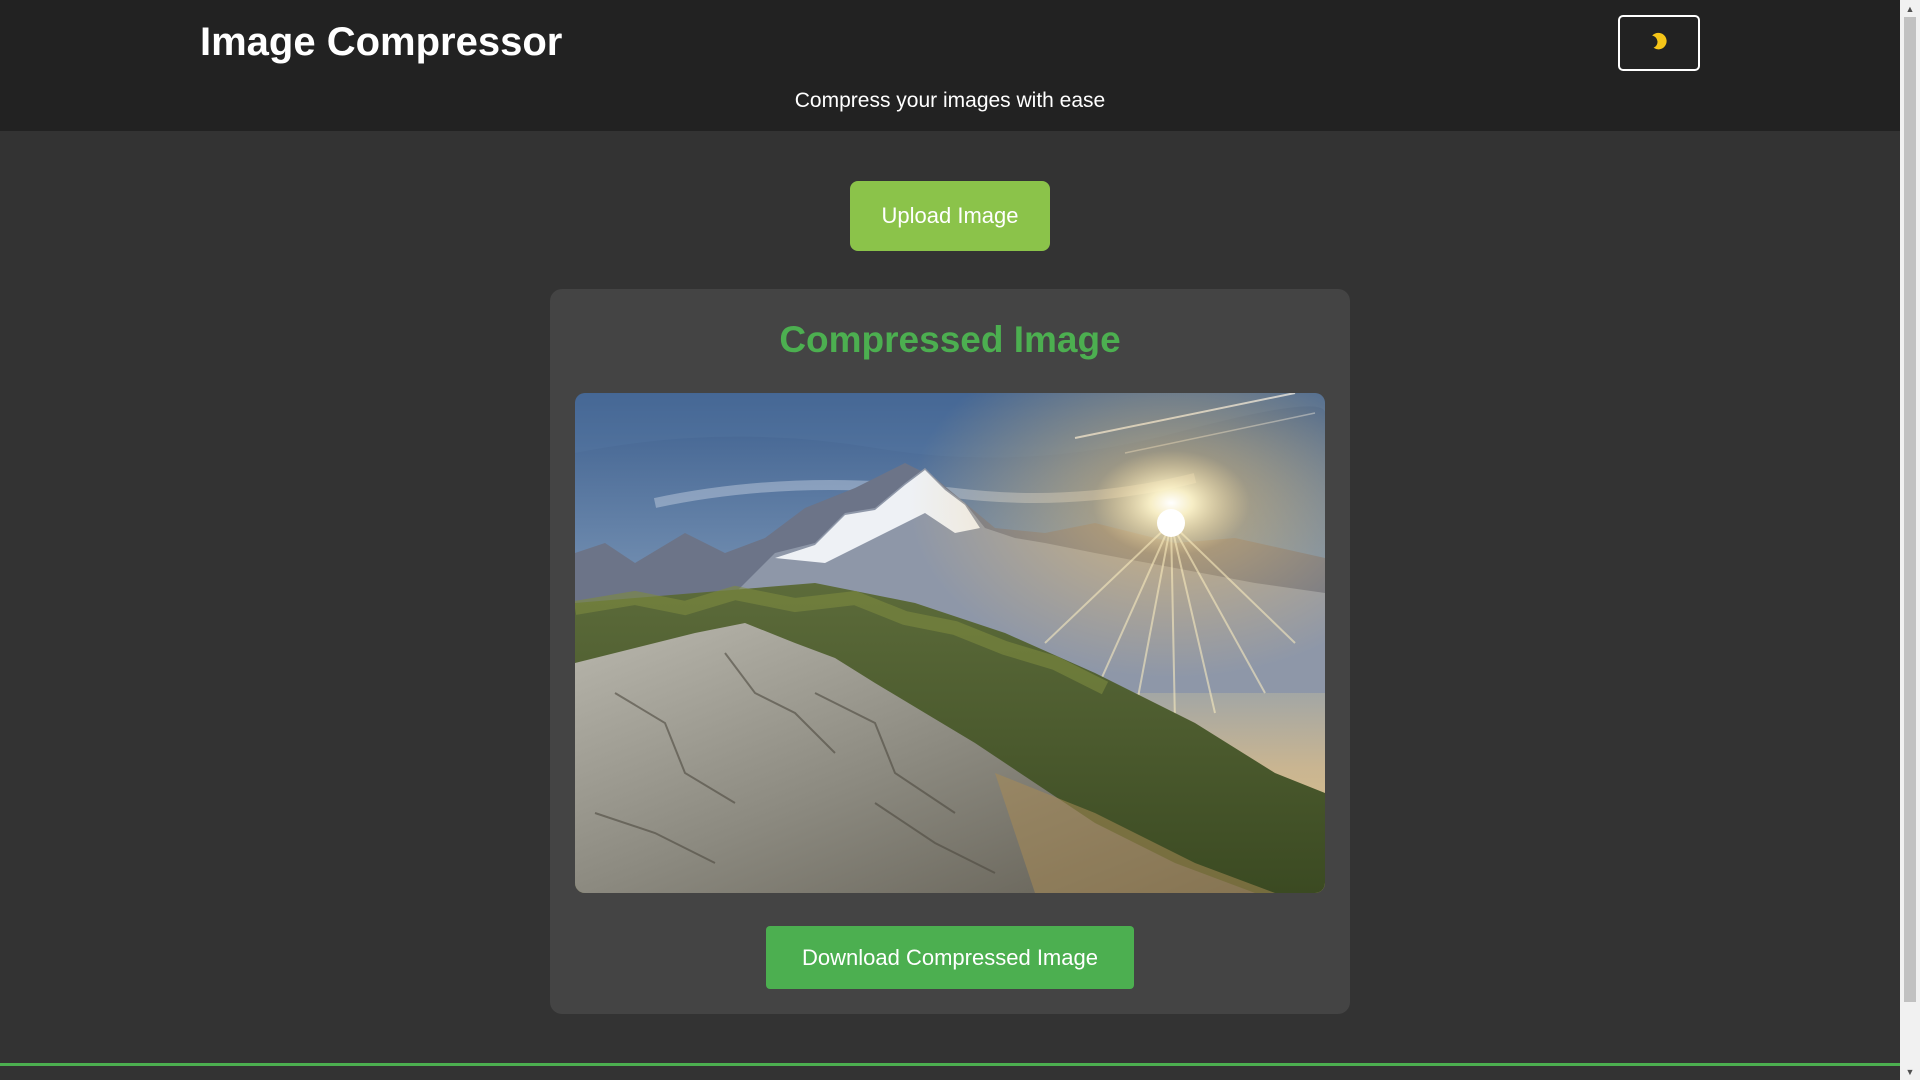 The image size is (1920, 1080). I want to click on vertical-scrollbar: ▲ ▼, so click(1910, 540).